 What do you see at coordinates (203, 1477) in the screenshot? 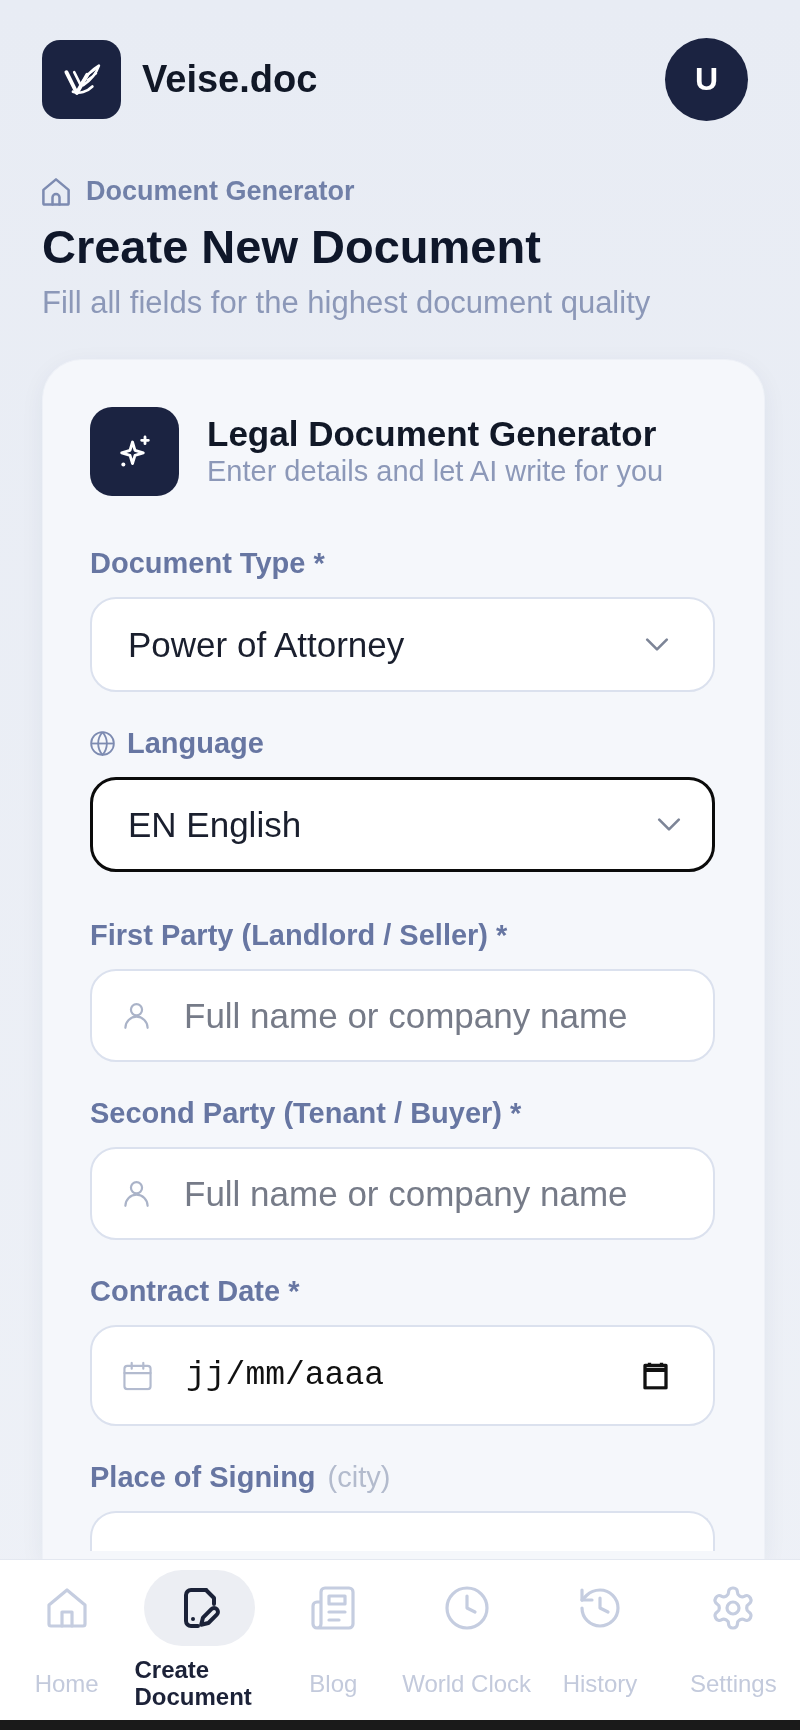
I see `field-label: Place of Signing` at bounding box center [203, 1477].